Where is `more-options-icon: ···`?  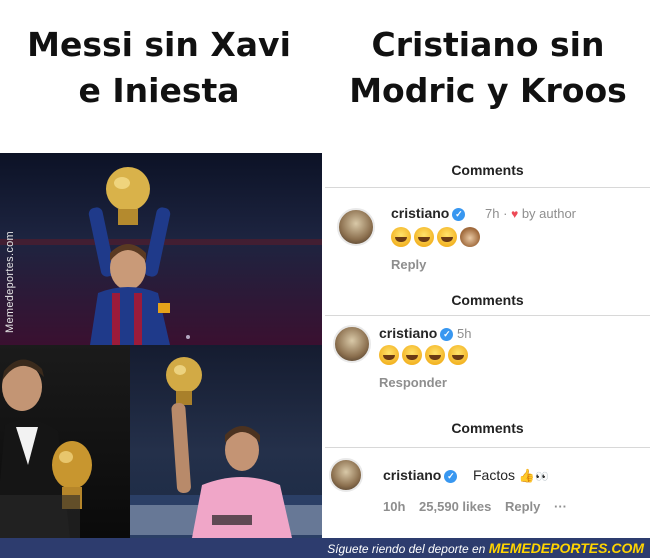 more-options-icon: ··· is located at coordinates (560, 506).